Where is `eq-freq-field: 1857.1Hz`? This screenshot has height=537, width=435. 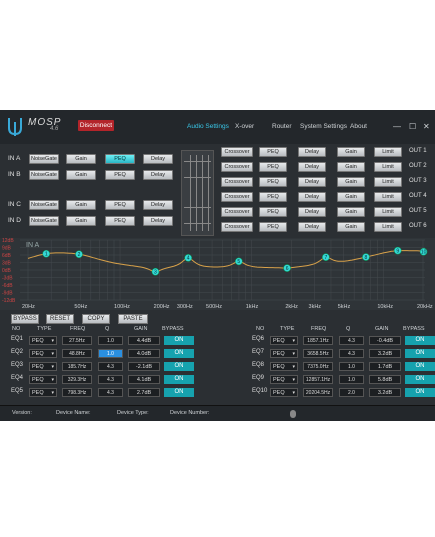 eq-freq-field: 1857.1Hz is located at coordinates (318, 340).